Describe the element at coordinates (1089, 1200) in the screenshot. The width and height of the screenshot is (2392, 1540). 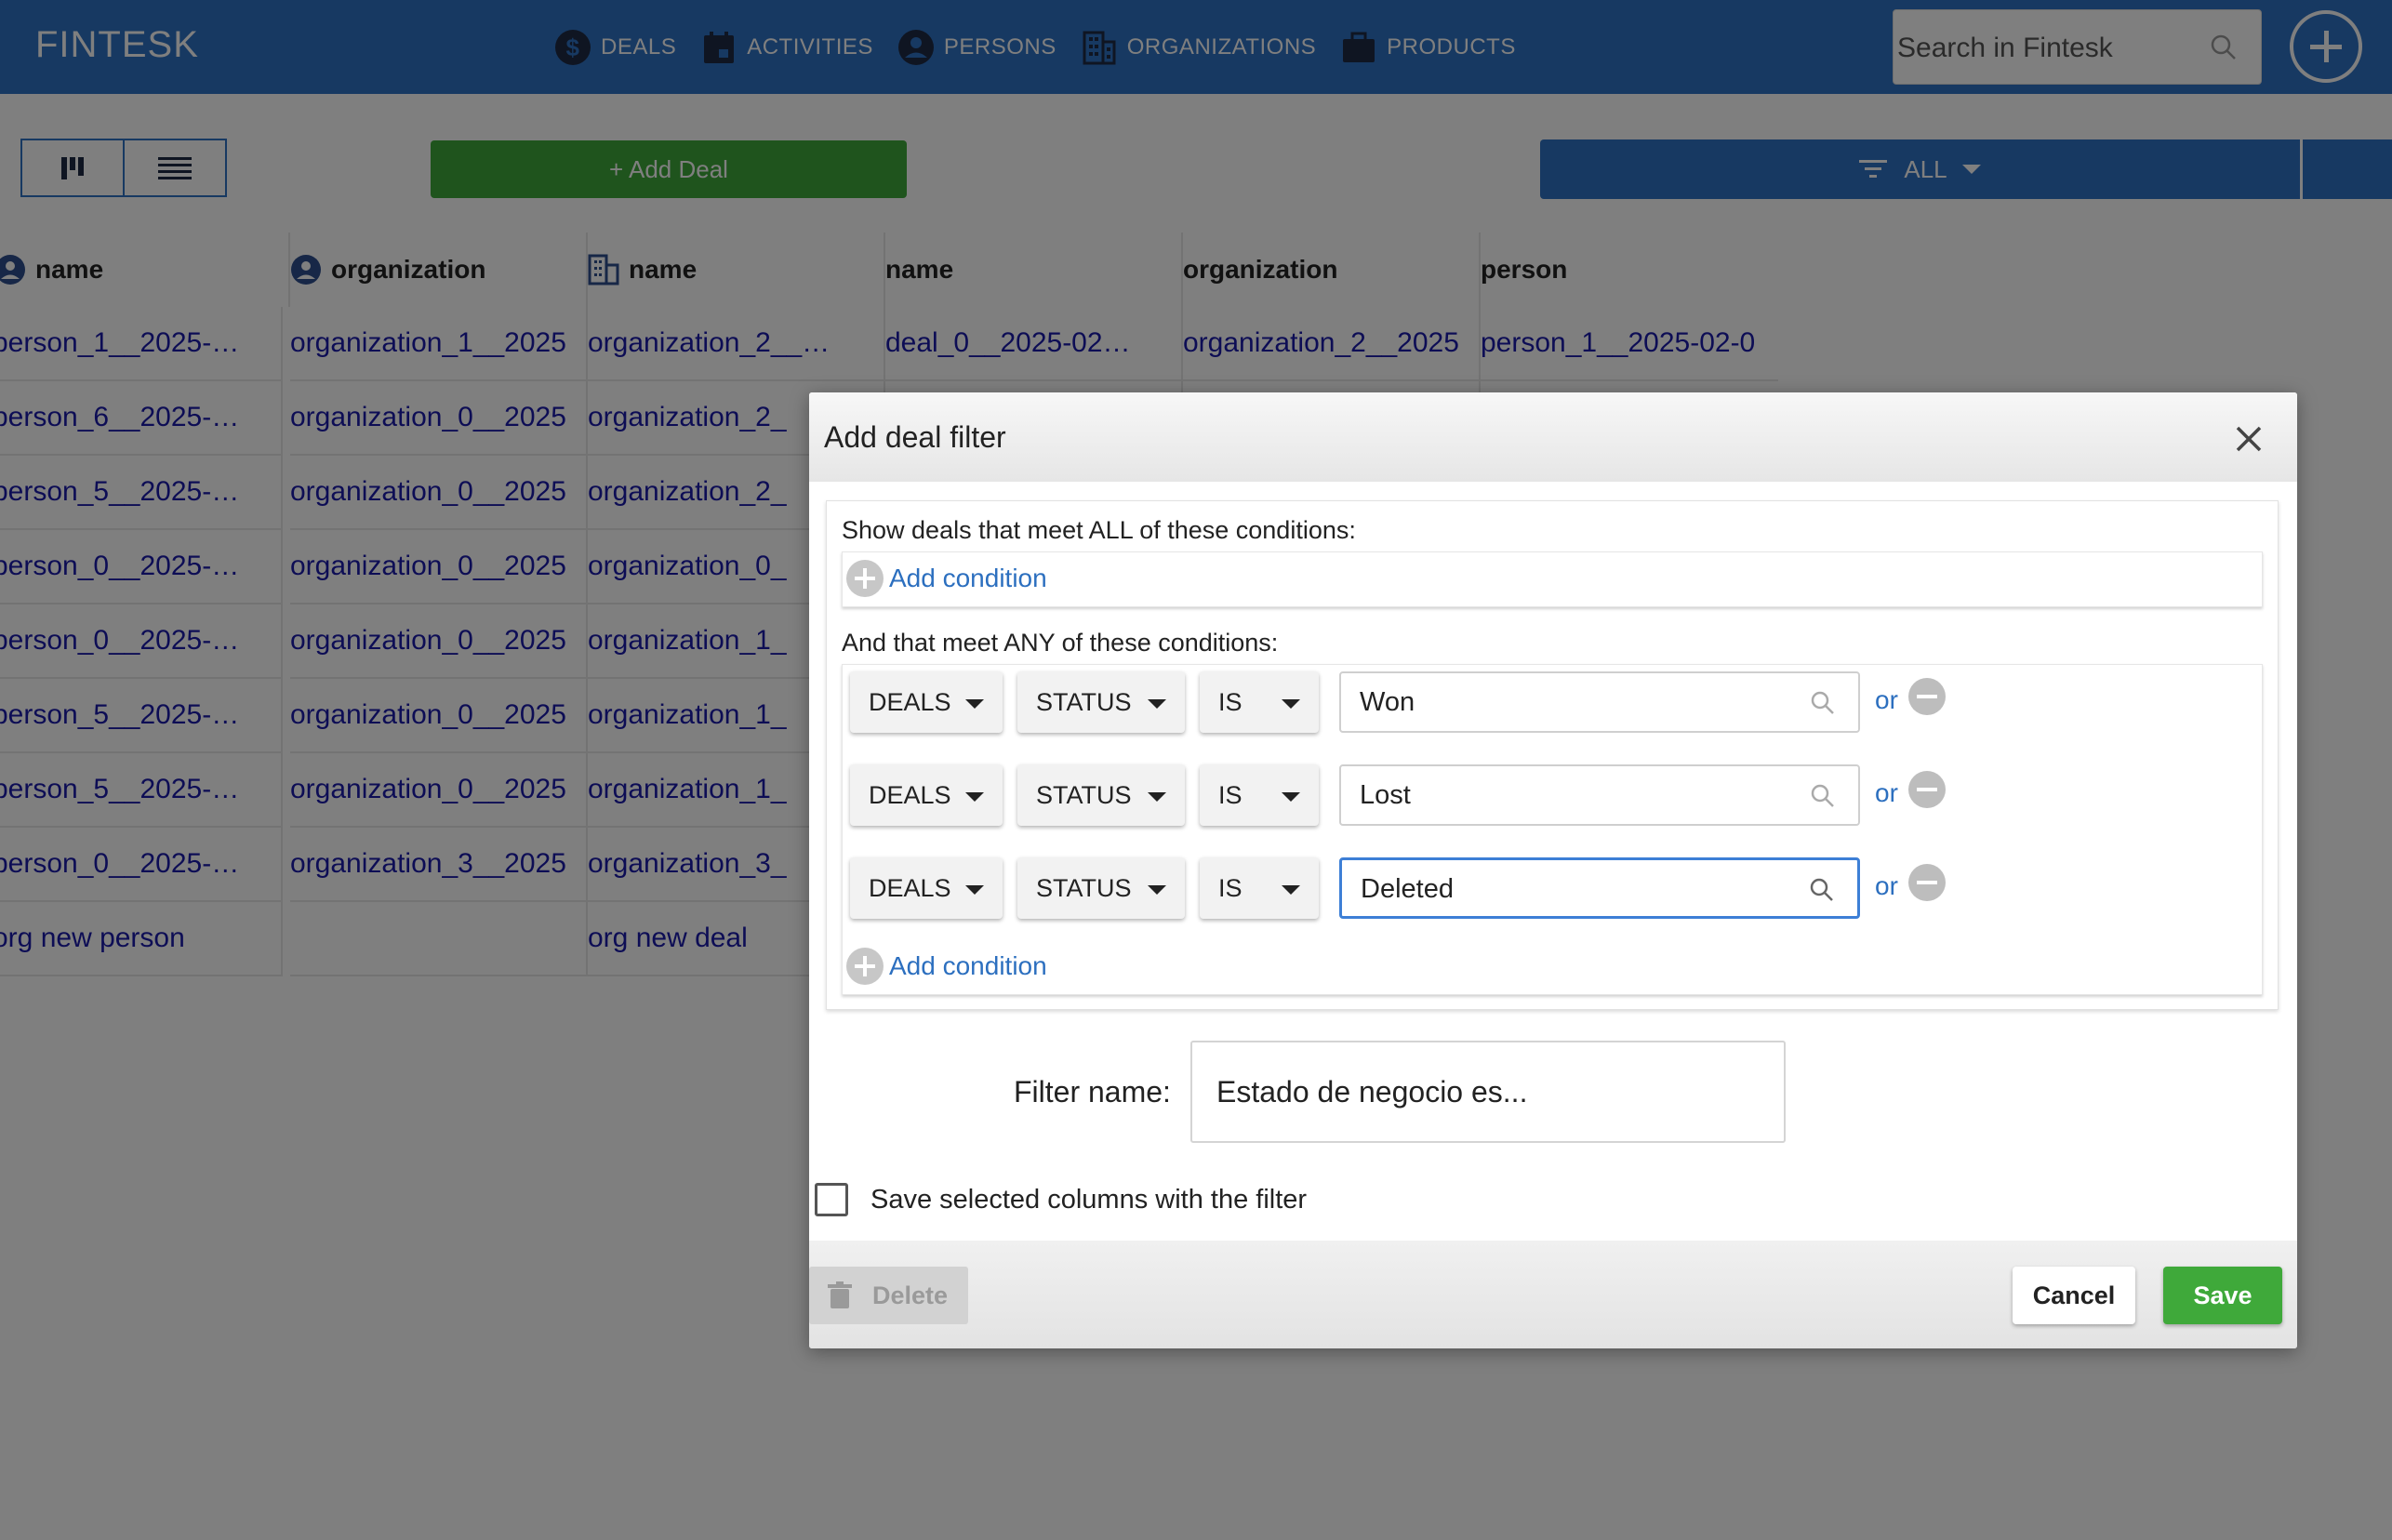
I see `save-columns-label: Save selected columns with the filter` at that location.